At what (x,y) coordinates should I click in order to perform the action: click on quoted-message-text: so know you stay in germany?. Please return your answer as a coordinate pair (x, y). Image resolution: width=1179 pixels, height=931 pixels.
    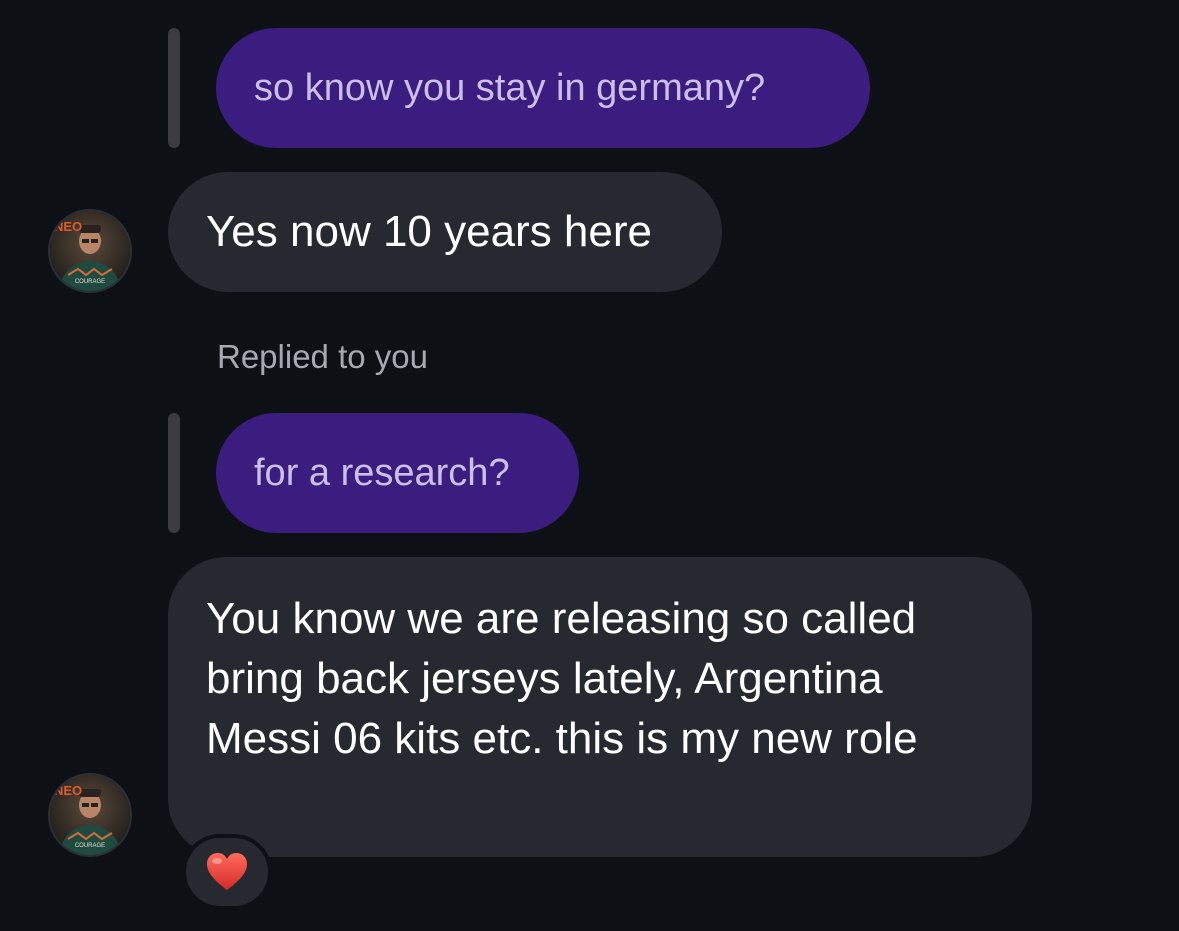
    Looking at the image, I should click on (510, 87).